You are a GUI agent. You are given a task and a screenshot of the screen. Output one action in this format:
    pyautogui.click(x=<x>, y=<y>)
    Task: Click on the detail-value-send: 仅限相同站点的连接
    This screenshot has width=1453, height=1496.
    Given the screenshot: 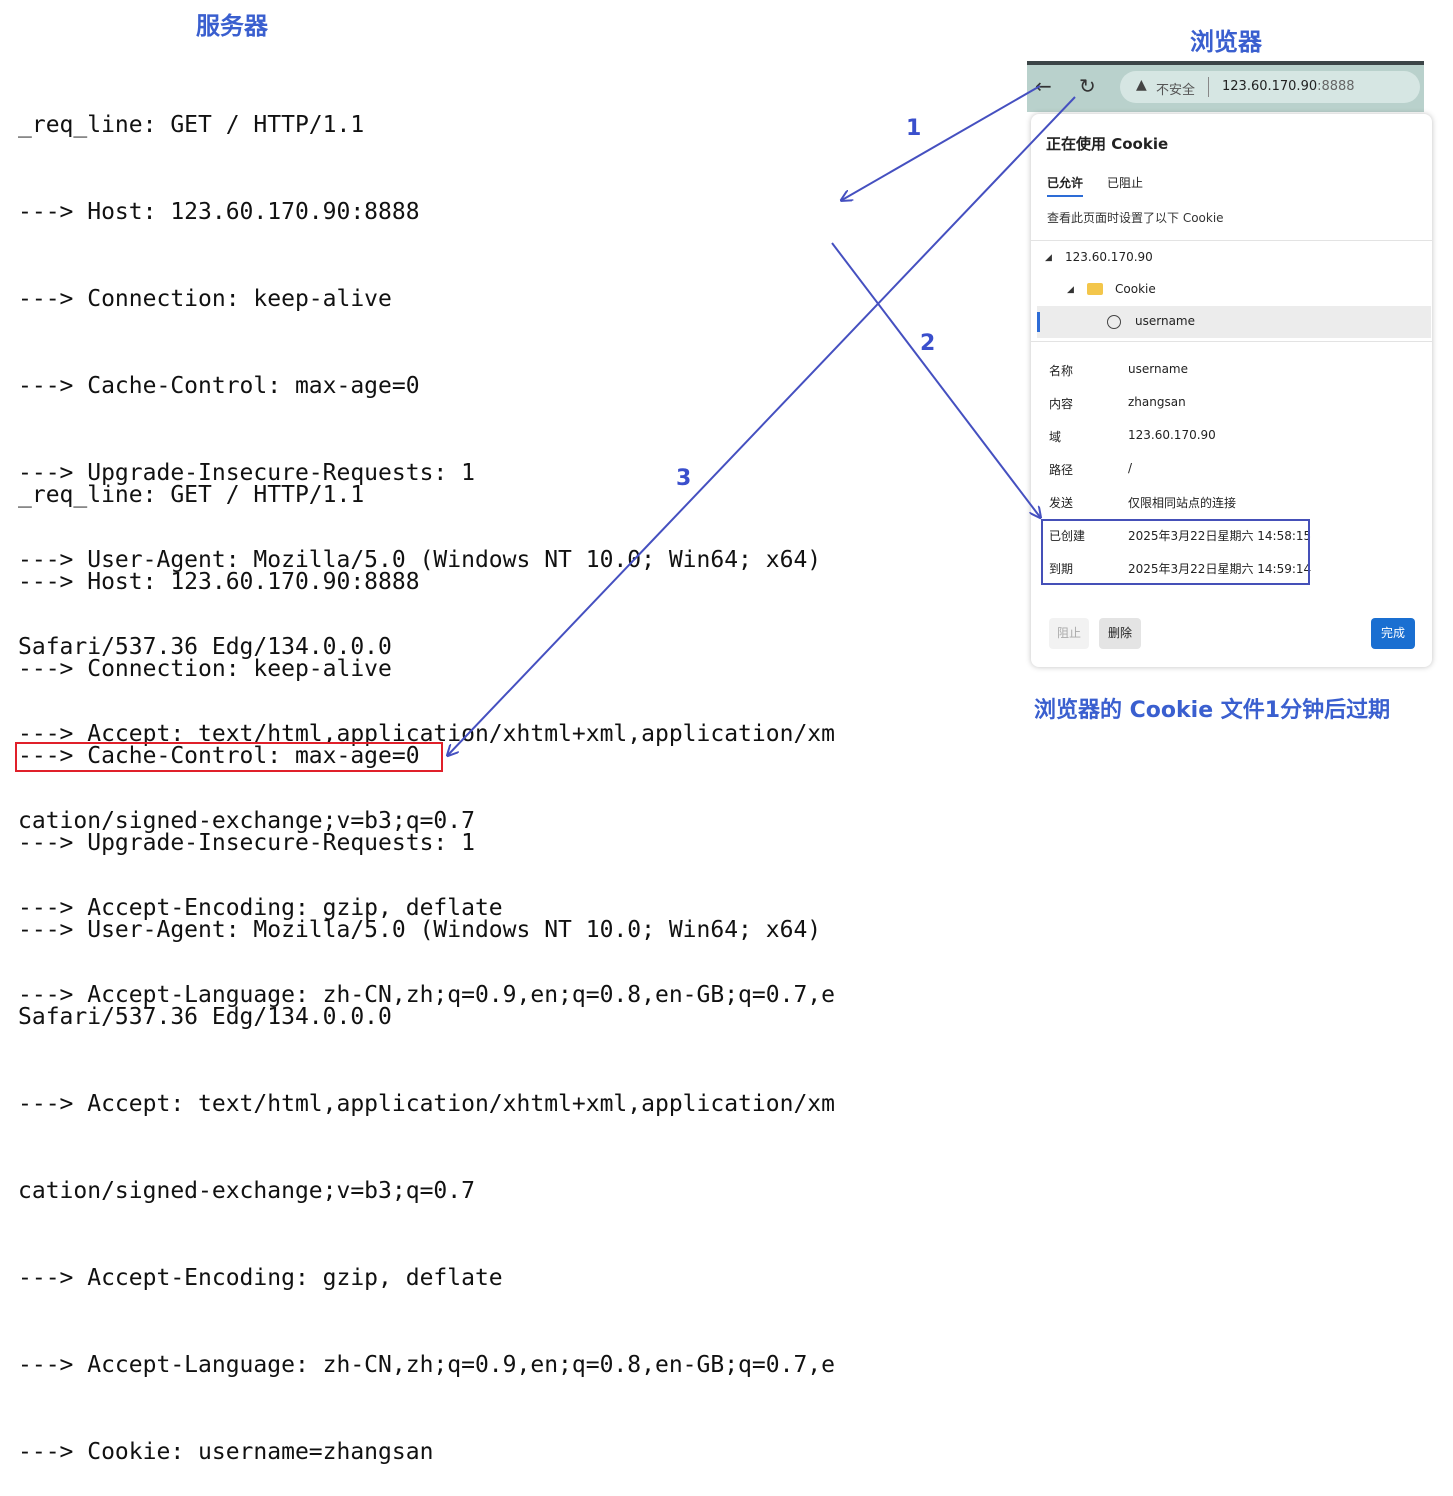 What is the action you would take?
    pyautogui.click(x=1182, y=503)
    